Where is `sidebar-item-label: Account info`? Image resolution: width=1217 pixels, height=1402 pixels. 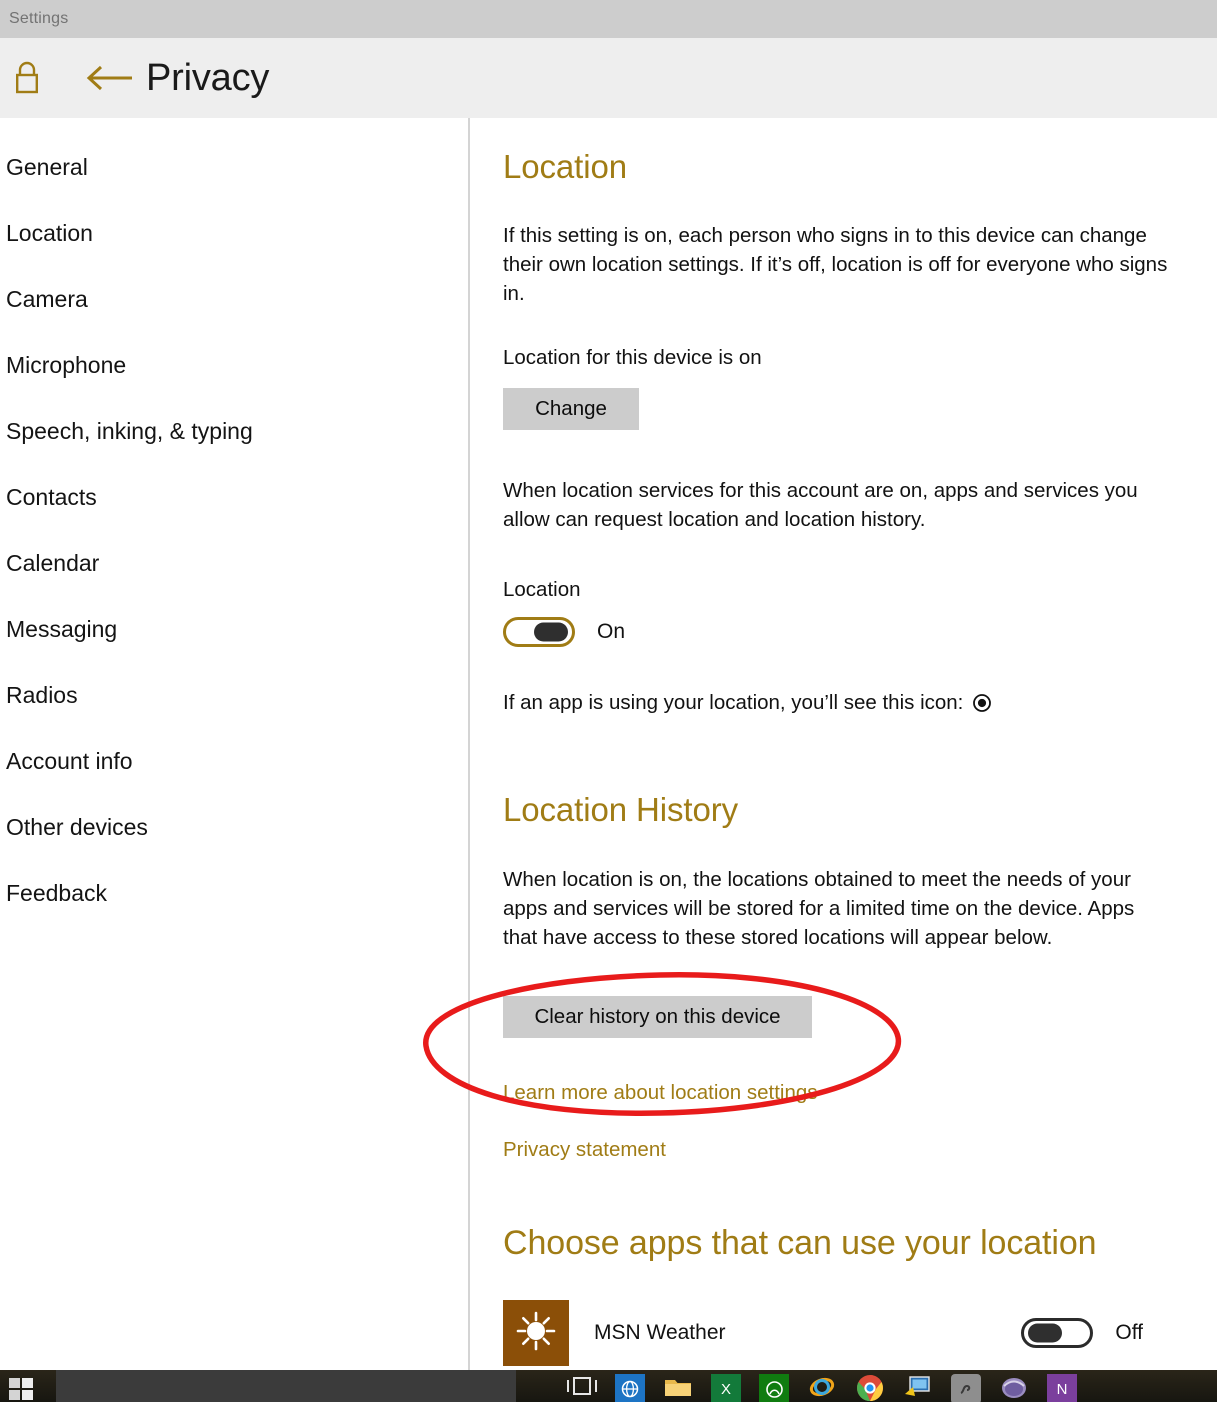 sidebar-item-label: Account info is located at coordinates (69, 760).